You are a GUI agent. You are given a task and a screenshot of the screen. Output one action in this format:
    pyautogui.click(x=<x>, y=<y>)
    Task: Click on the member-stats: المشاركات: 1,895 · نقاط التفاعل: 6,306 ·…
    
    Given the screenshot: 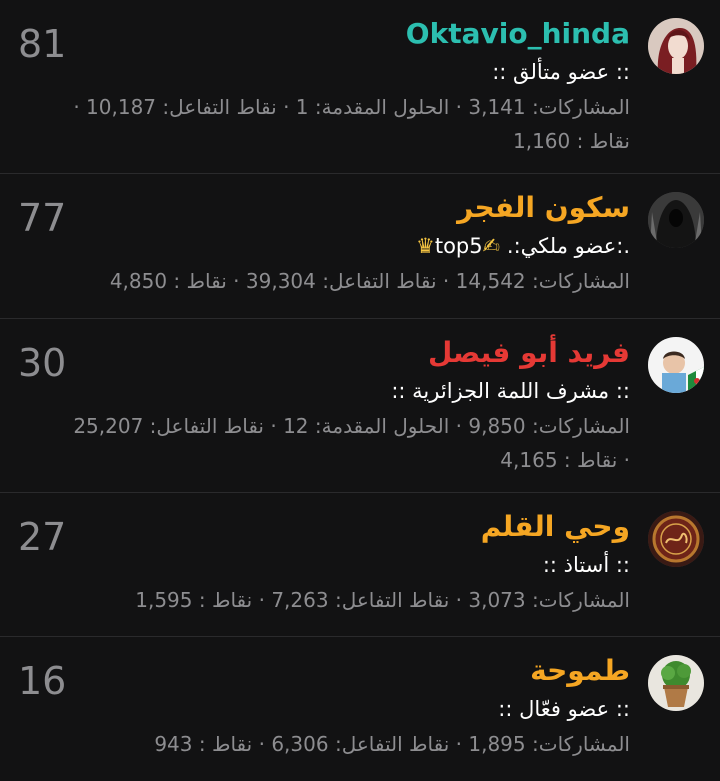 What is the action you would take?
    pyautogui.click(x=392, y=744)
    